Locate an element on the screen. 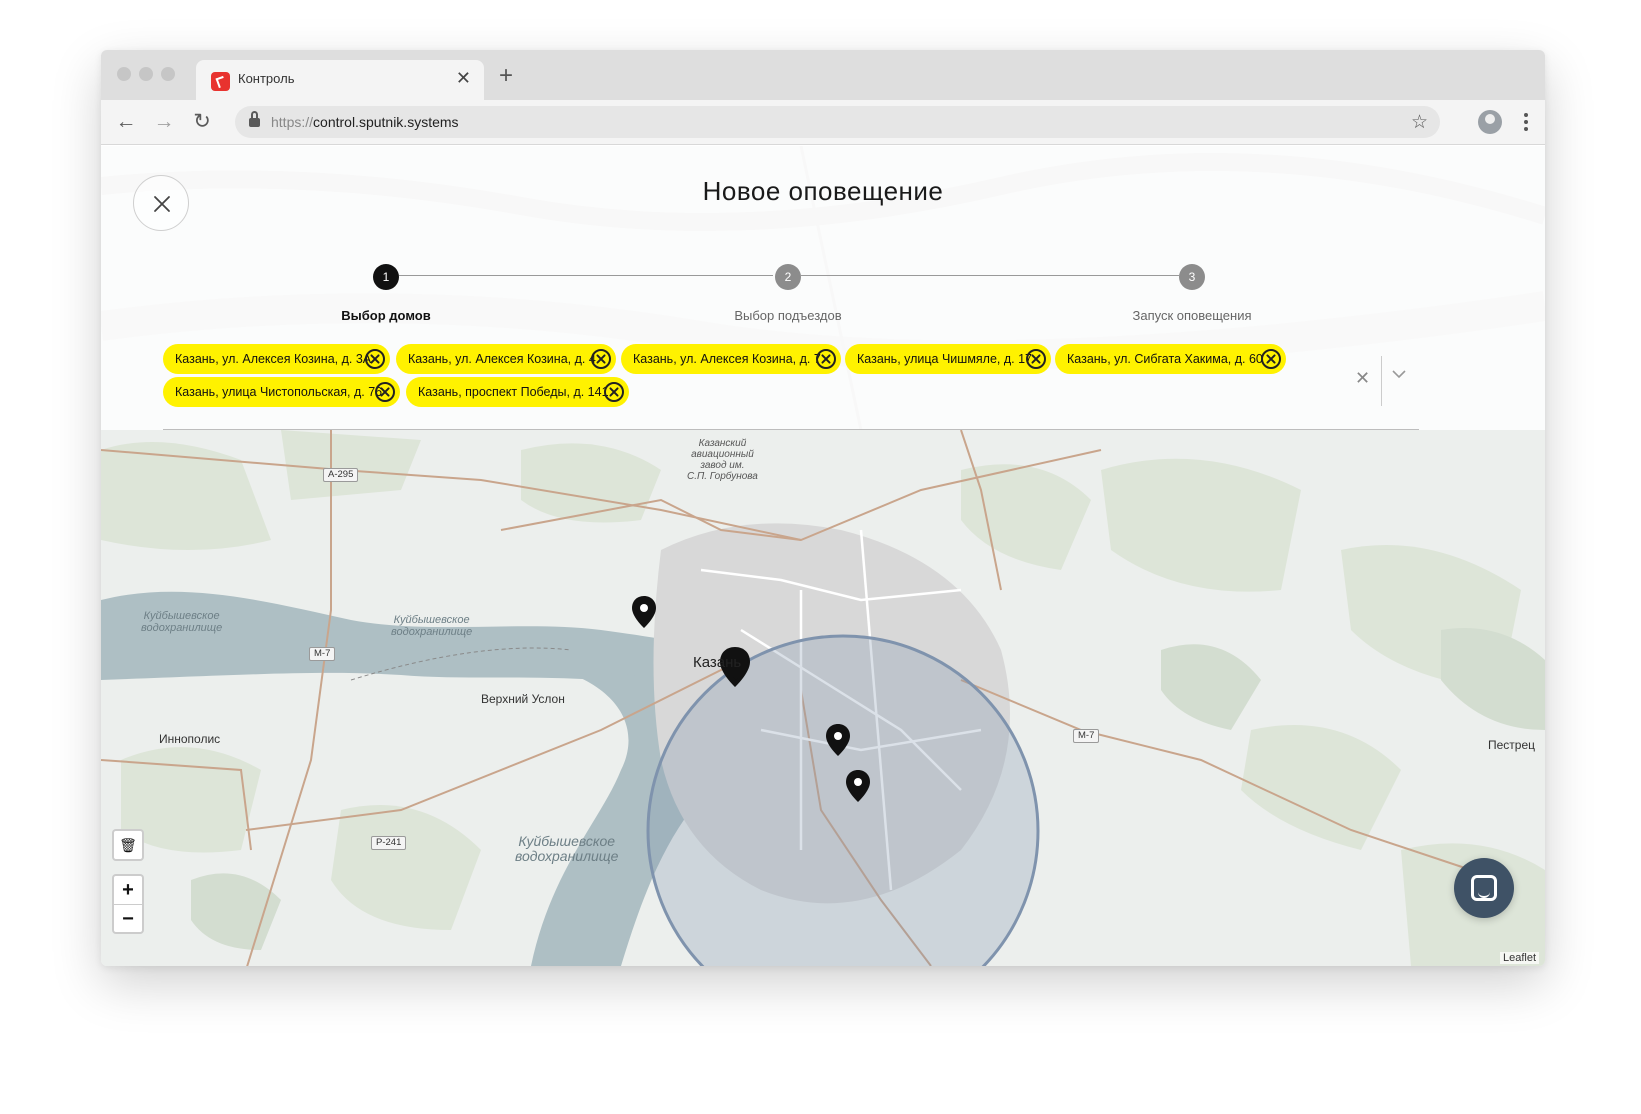 The width and height of the screenshot is (1641, 1114). road-shield-a295: А-295 is located at coordinates (341, 475).